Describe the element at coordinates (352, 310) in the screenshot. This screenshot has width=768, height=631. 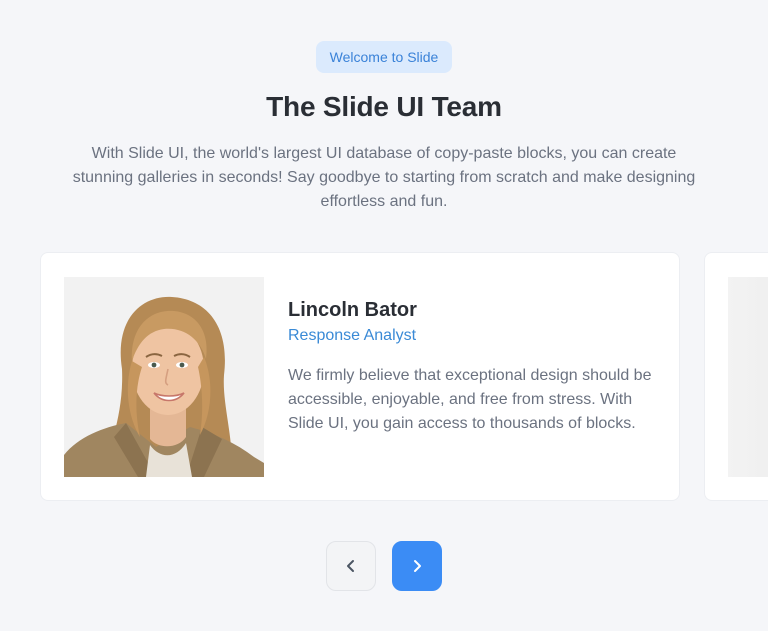
I see `member-name: Lincoln Bator` at that location.